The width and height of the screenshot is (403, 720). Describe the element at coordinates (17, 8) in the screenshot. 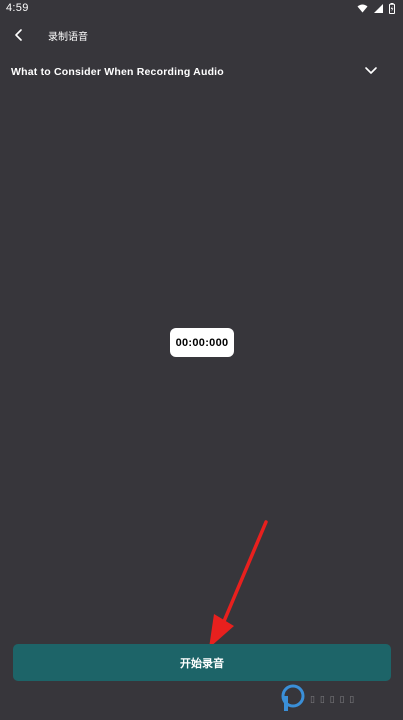

I see `status-time: 4:59` at that location.